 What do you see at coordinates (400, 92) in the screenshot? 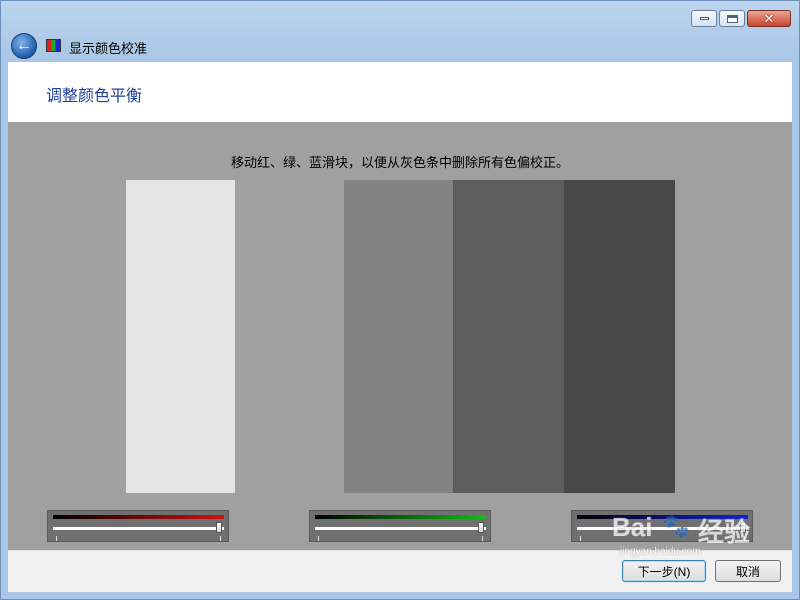
I see `page-header: 调整颜色平衡` at bounding box center [400, 92].